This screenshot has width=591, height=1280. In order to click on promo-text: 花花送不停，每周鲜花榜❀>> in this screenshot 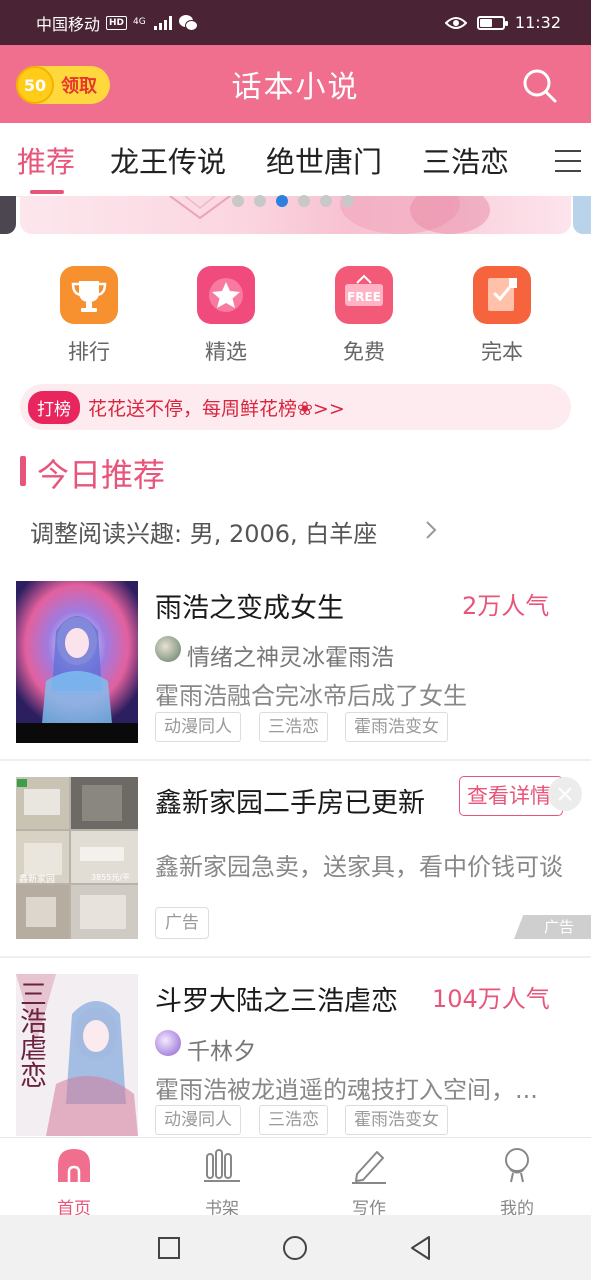, I will do `click(216, 408)`.